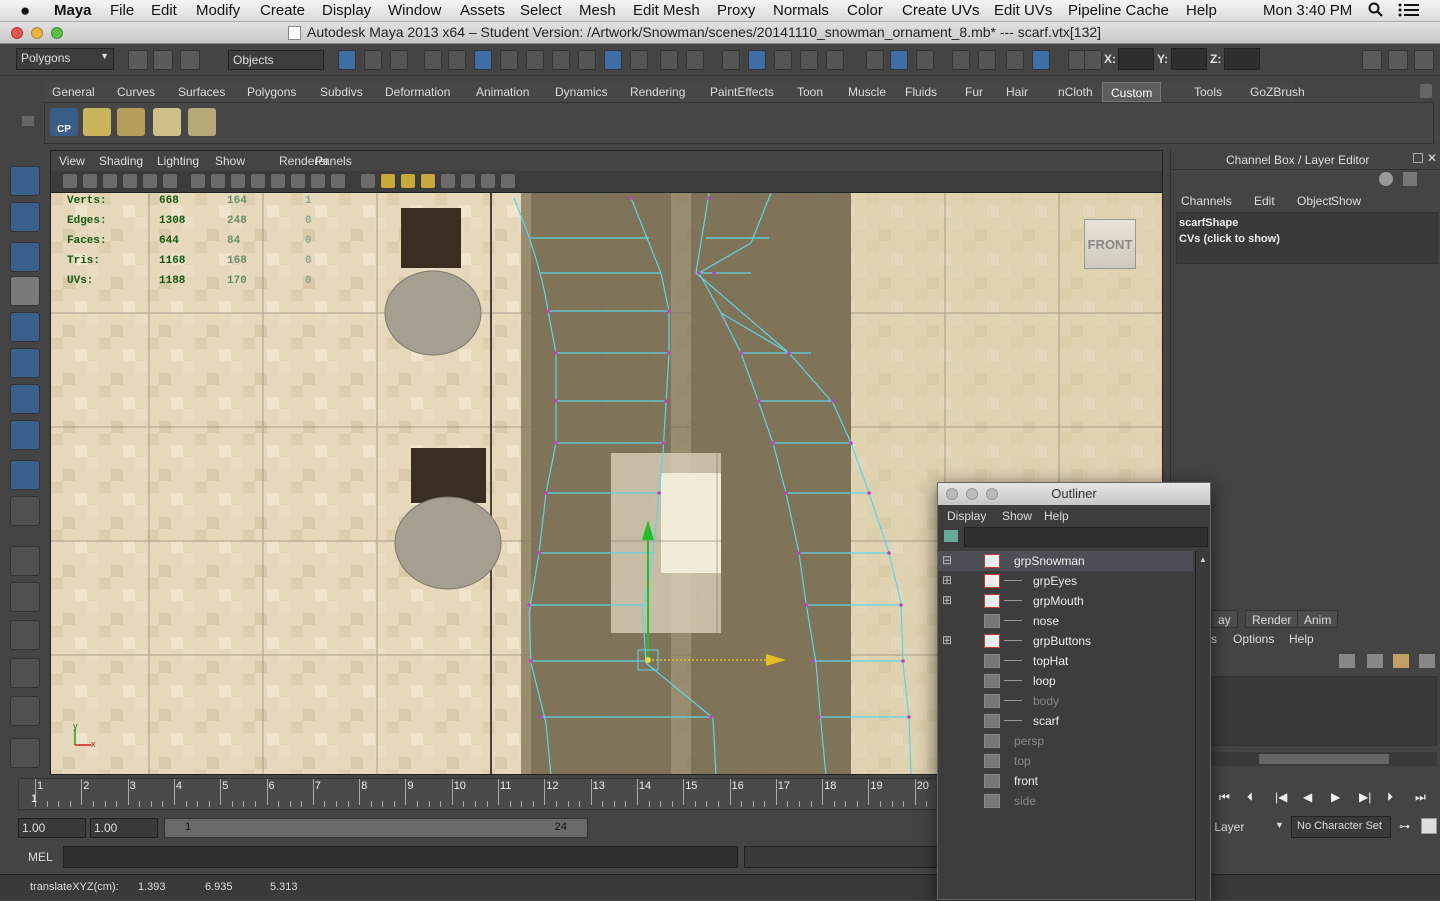  What do you see at coordinates (657, 92) in the screenshot?
I see `shelf-tab-rendering: Rendering` at bounding box center [657, 92].